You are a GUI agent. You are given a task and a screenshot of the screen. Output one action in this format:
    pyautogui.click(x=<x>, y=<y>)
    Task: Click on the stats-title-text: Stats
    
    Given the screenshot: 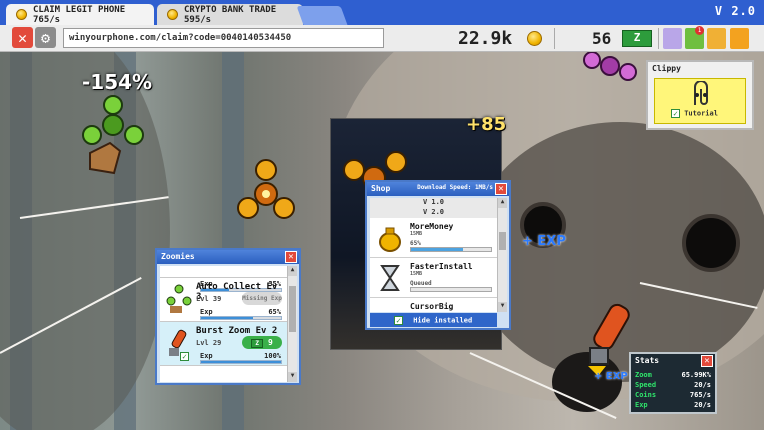 What is the action you would take?
    pyautogui.click(x=647, y=360)
    